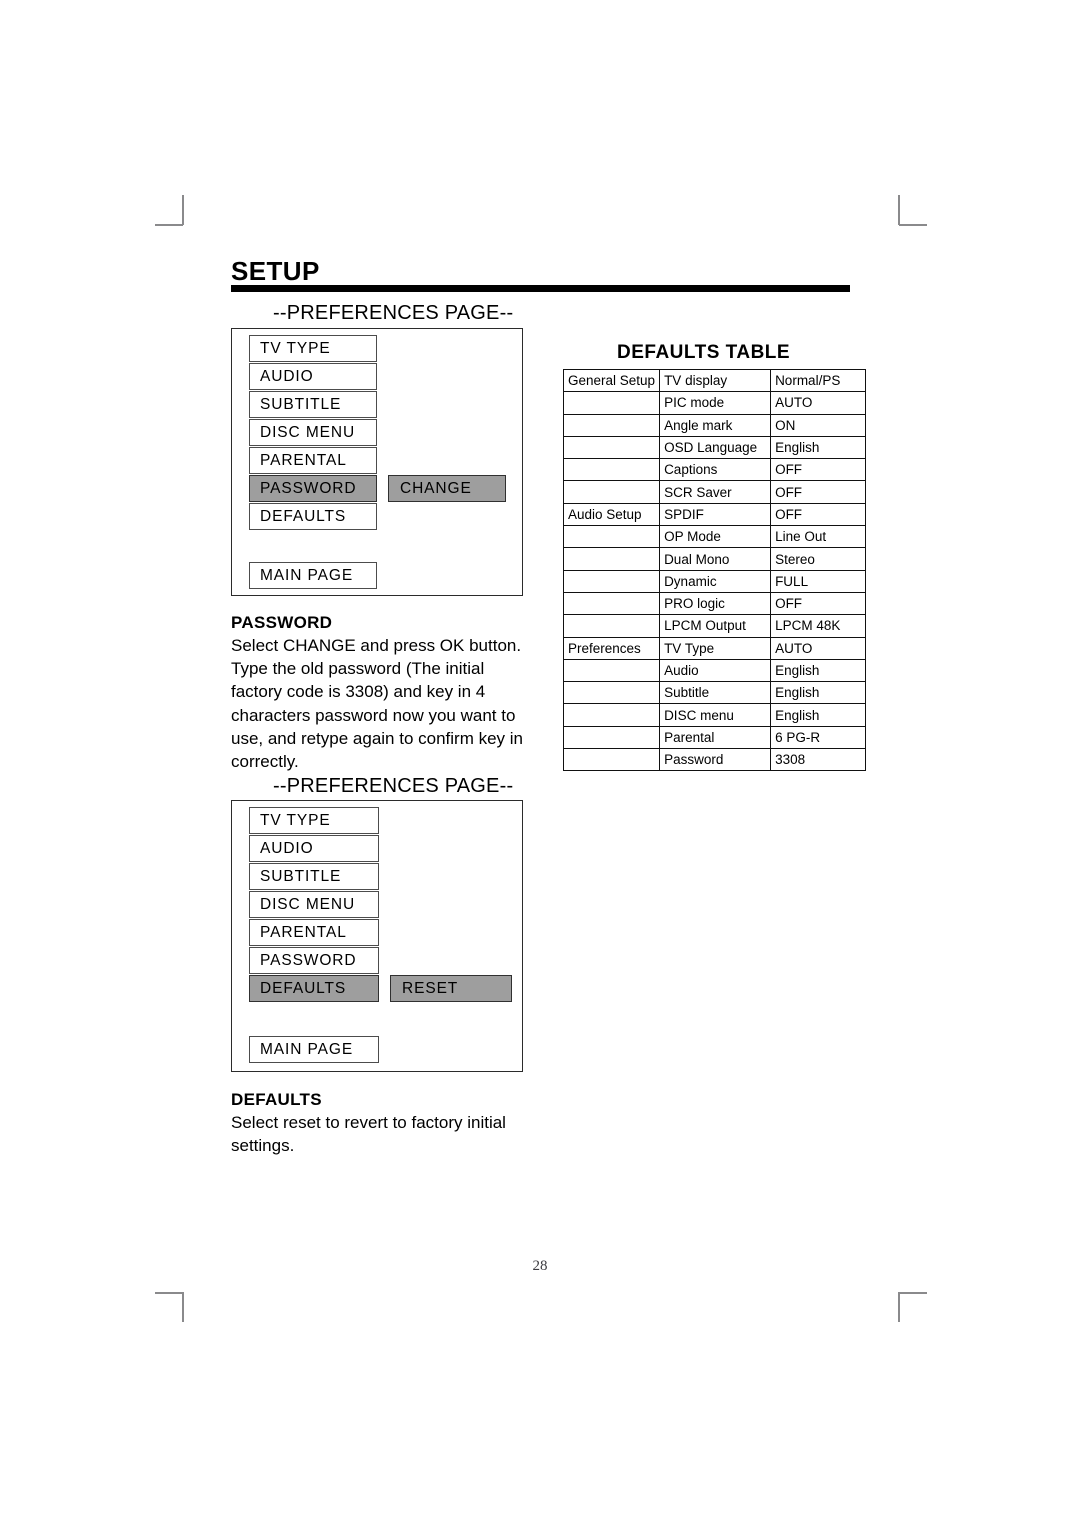  I want to click on page-title: SETUP, so click(275, 271).